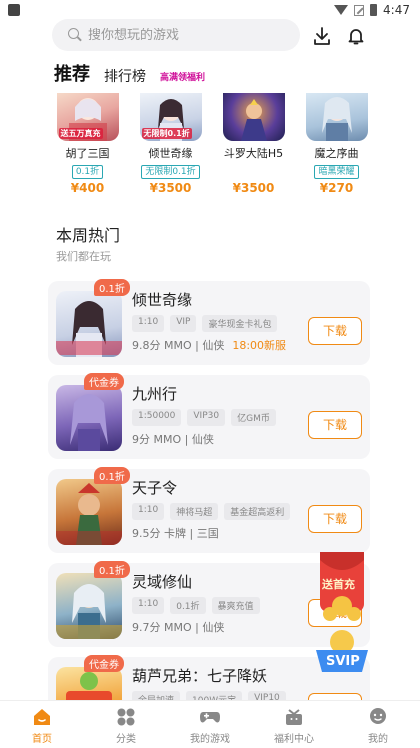  Describe the element at coordinates (72, 73) in the screenshot. I see `tab-recommend: 推荐` at that location.